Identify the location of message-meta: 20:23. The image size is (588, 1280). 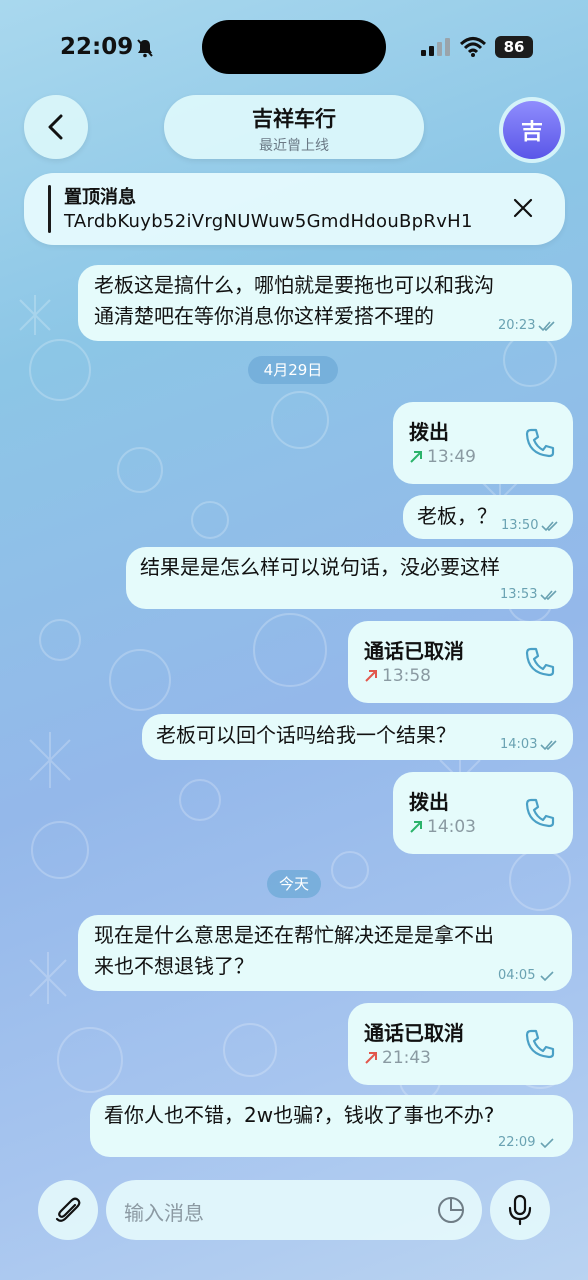
(527, 325).